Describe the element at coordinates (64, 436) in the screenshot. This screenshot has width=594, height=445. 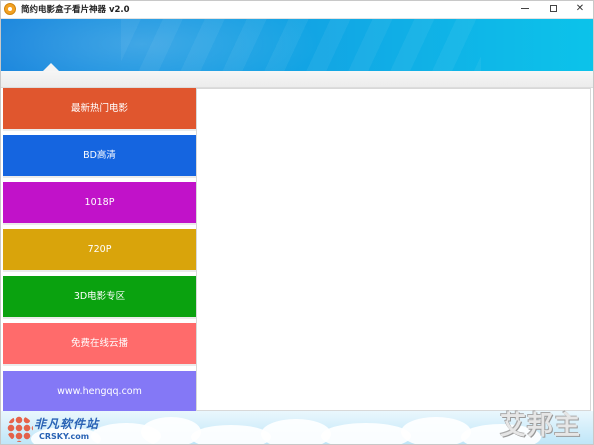
I see `watermark-domain: CRSKY.com` at that location.